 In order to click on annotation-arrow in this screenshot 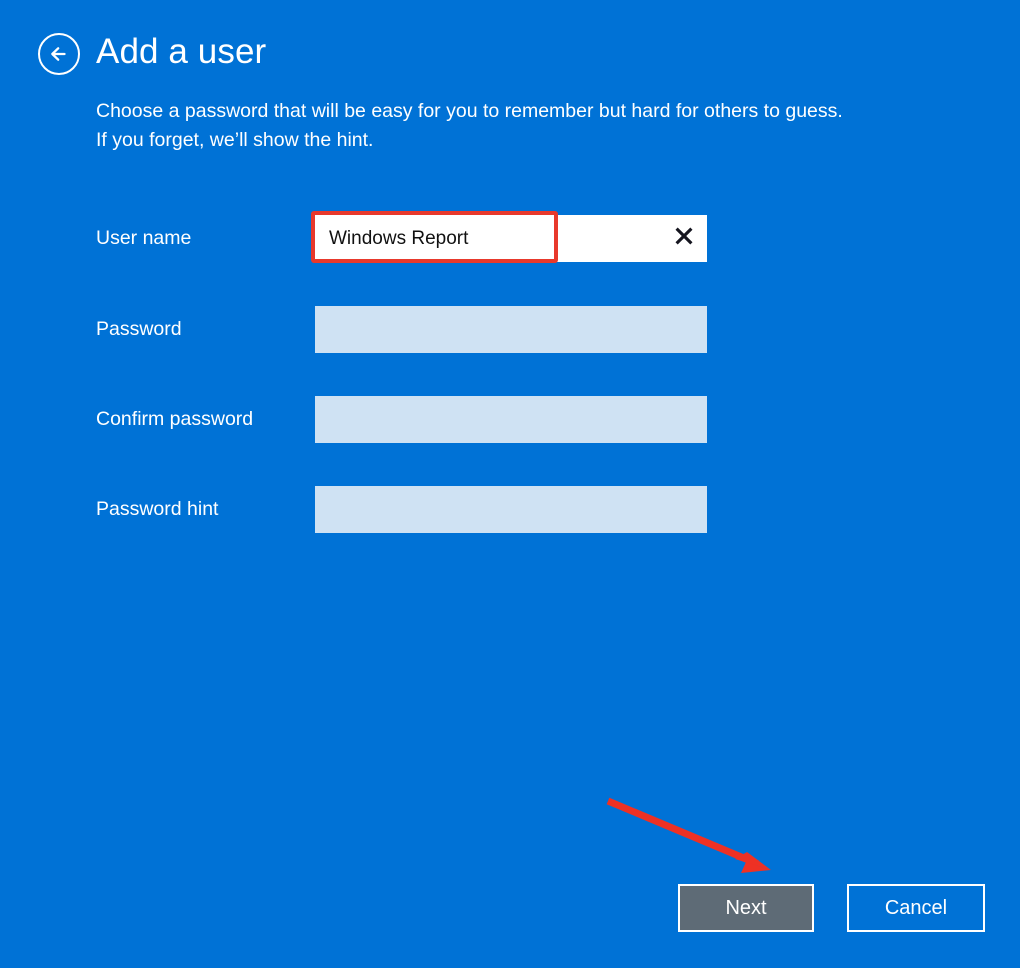, I will do `click(690, 837)`.